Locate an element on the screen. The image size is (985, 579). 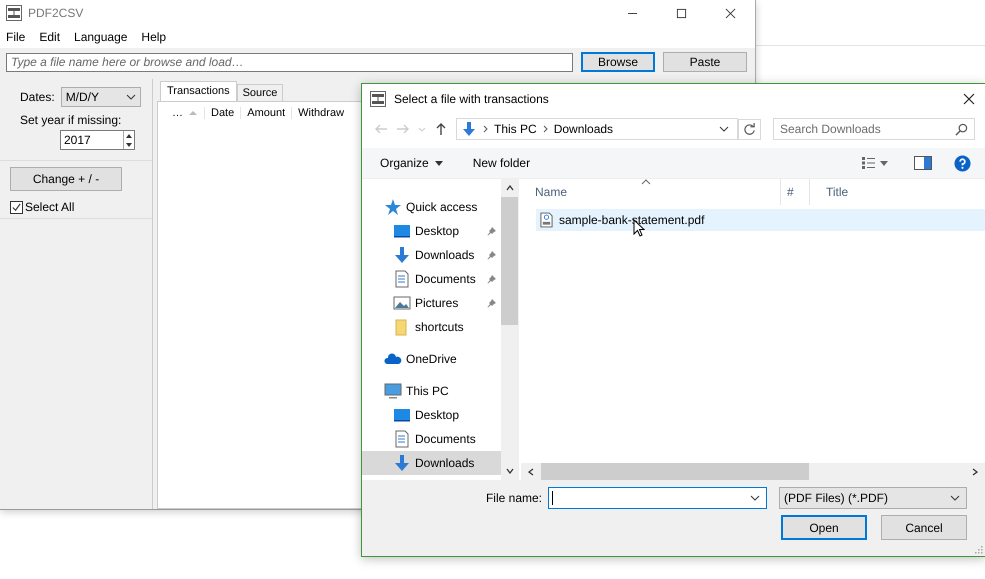
search-icon is located at coordinates (961, 129).